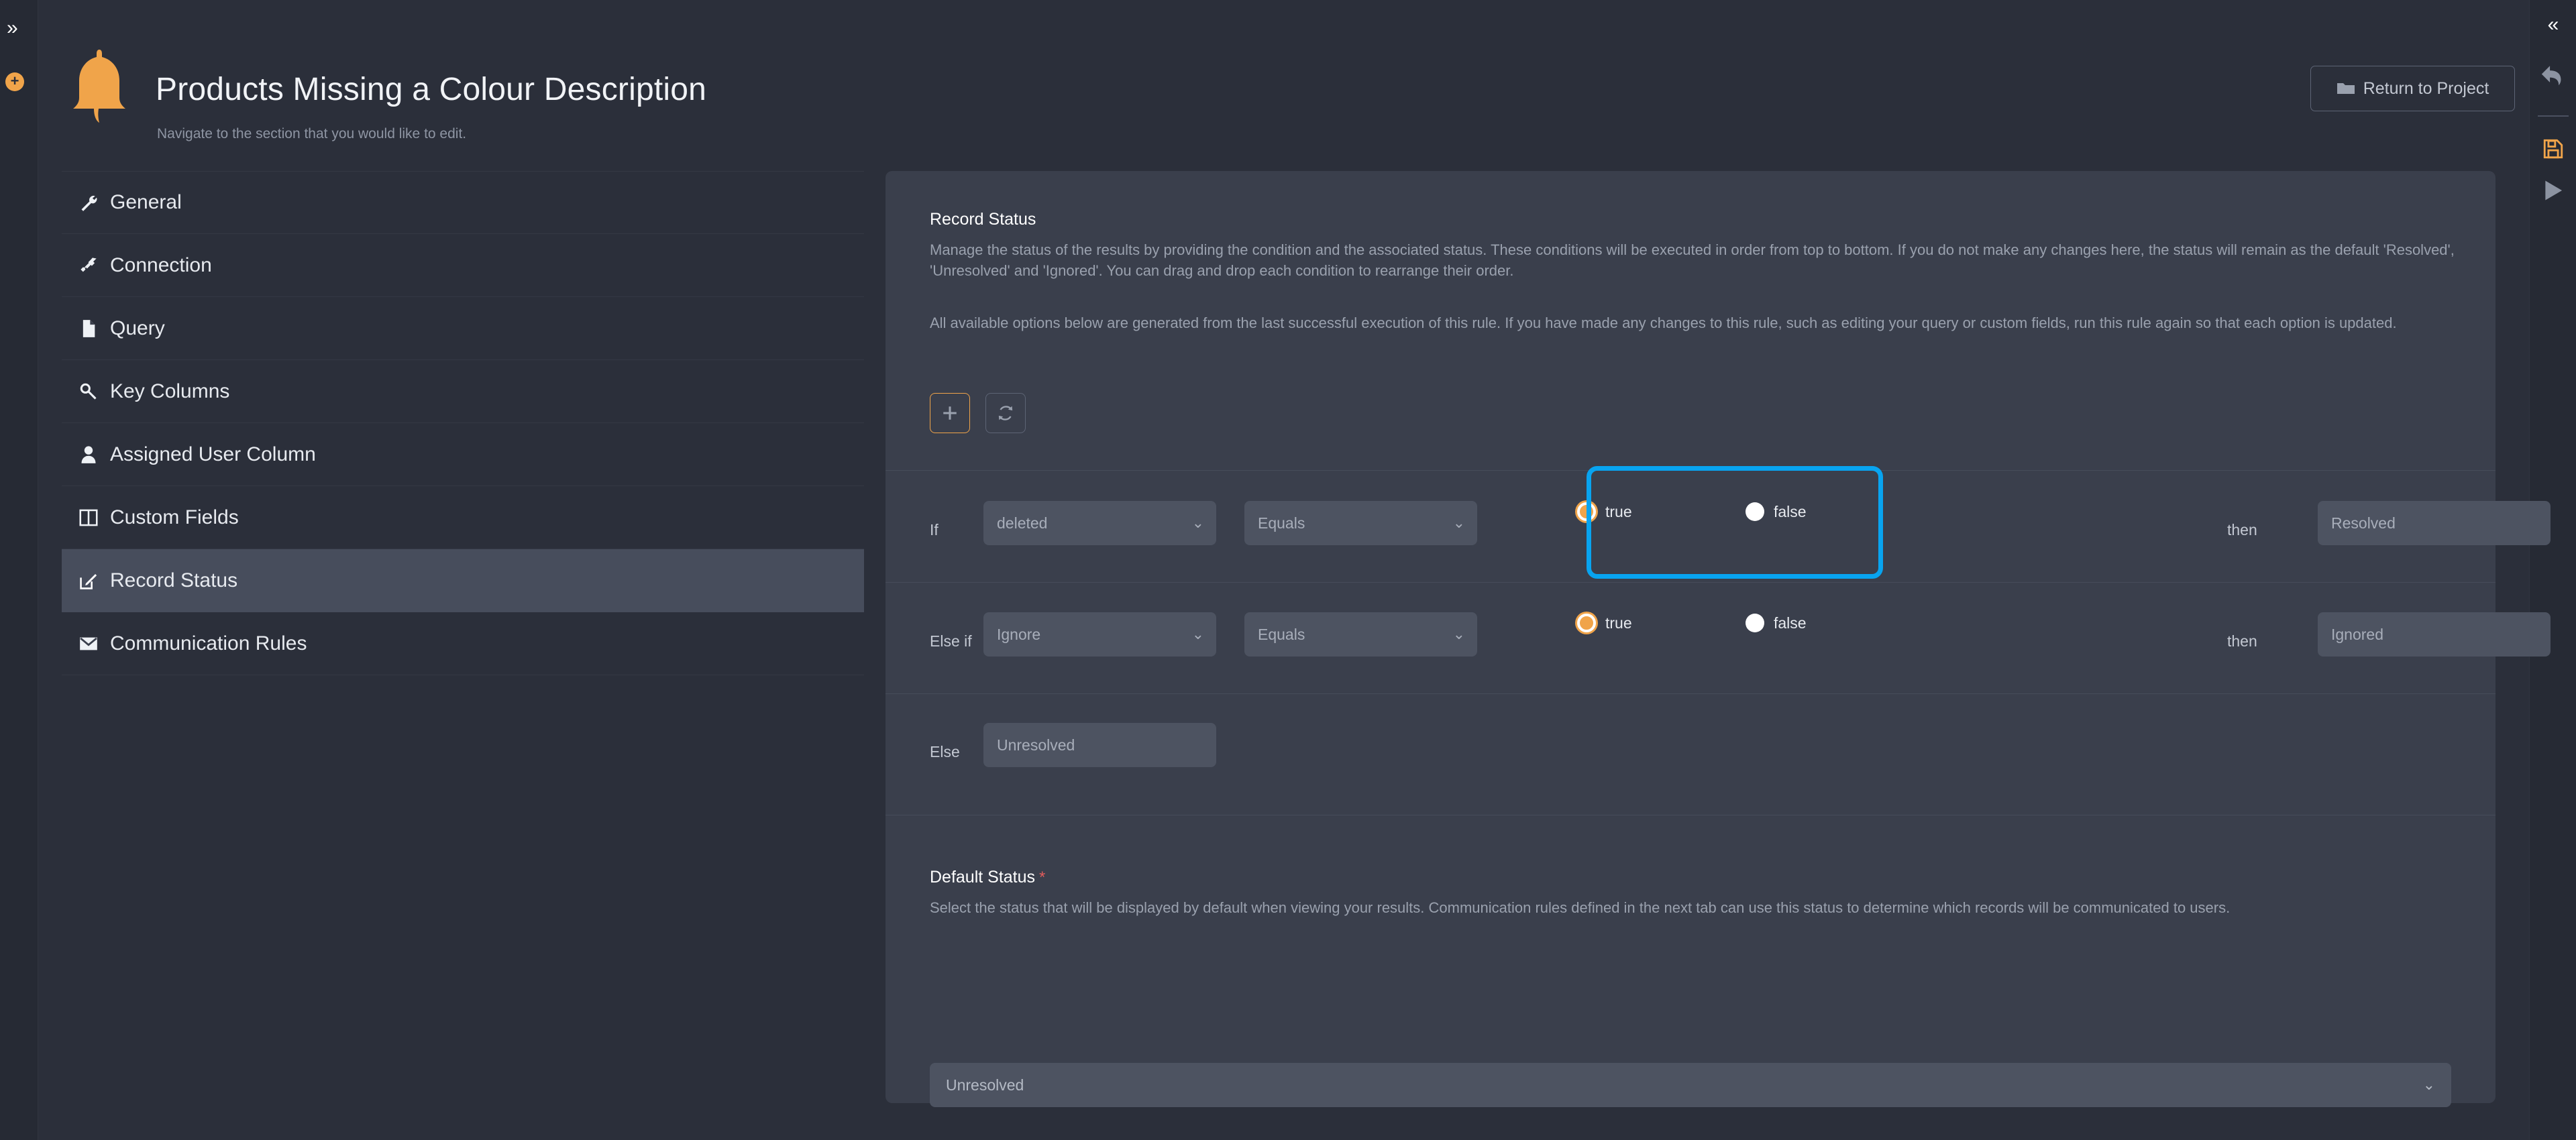 The image size is (2576, 1140). What do you see at coordinates (2357, 634) in the screenshot?
I see `condition-status-value: Ignored` at bounding box center [2357, 634].